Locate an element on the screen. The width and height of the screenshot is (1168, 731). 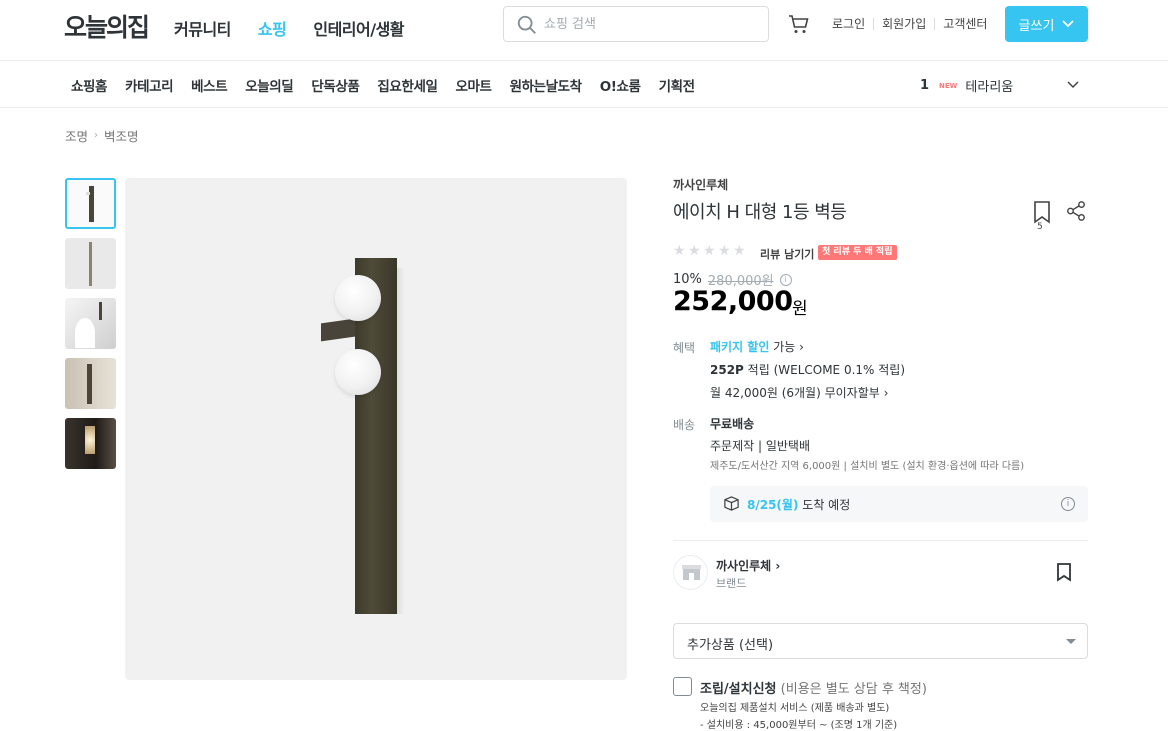
product-title: 에이치 H 대형 1등 벽등 is located at coordinates (760, 212).